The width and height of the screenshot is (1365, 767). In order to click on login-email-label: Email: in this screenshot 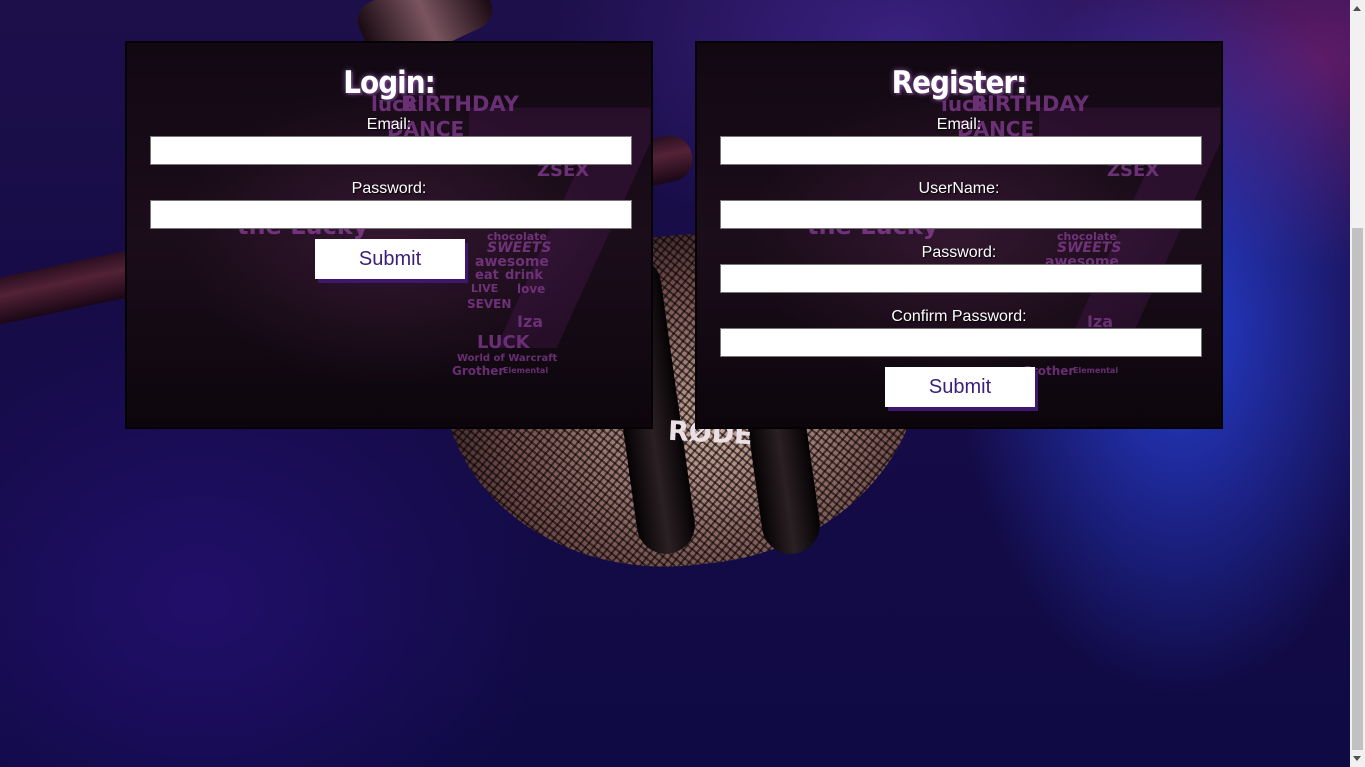, I will do `click(389, 124)`.